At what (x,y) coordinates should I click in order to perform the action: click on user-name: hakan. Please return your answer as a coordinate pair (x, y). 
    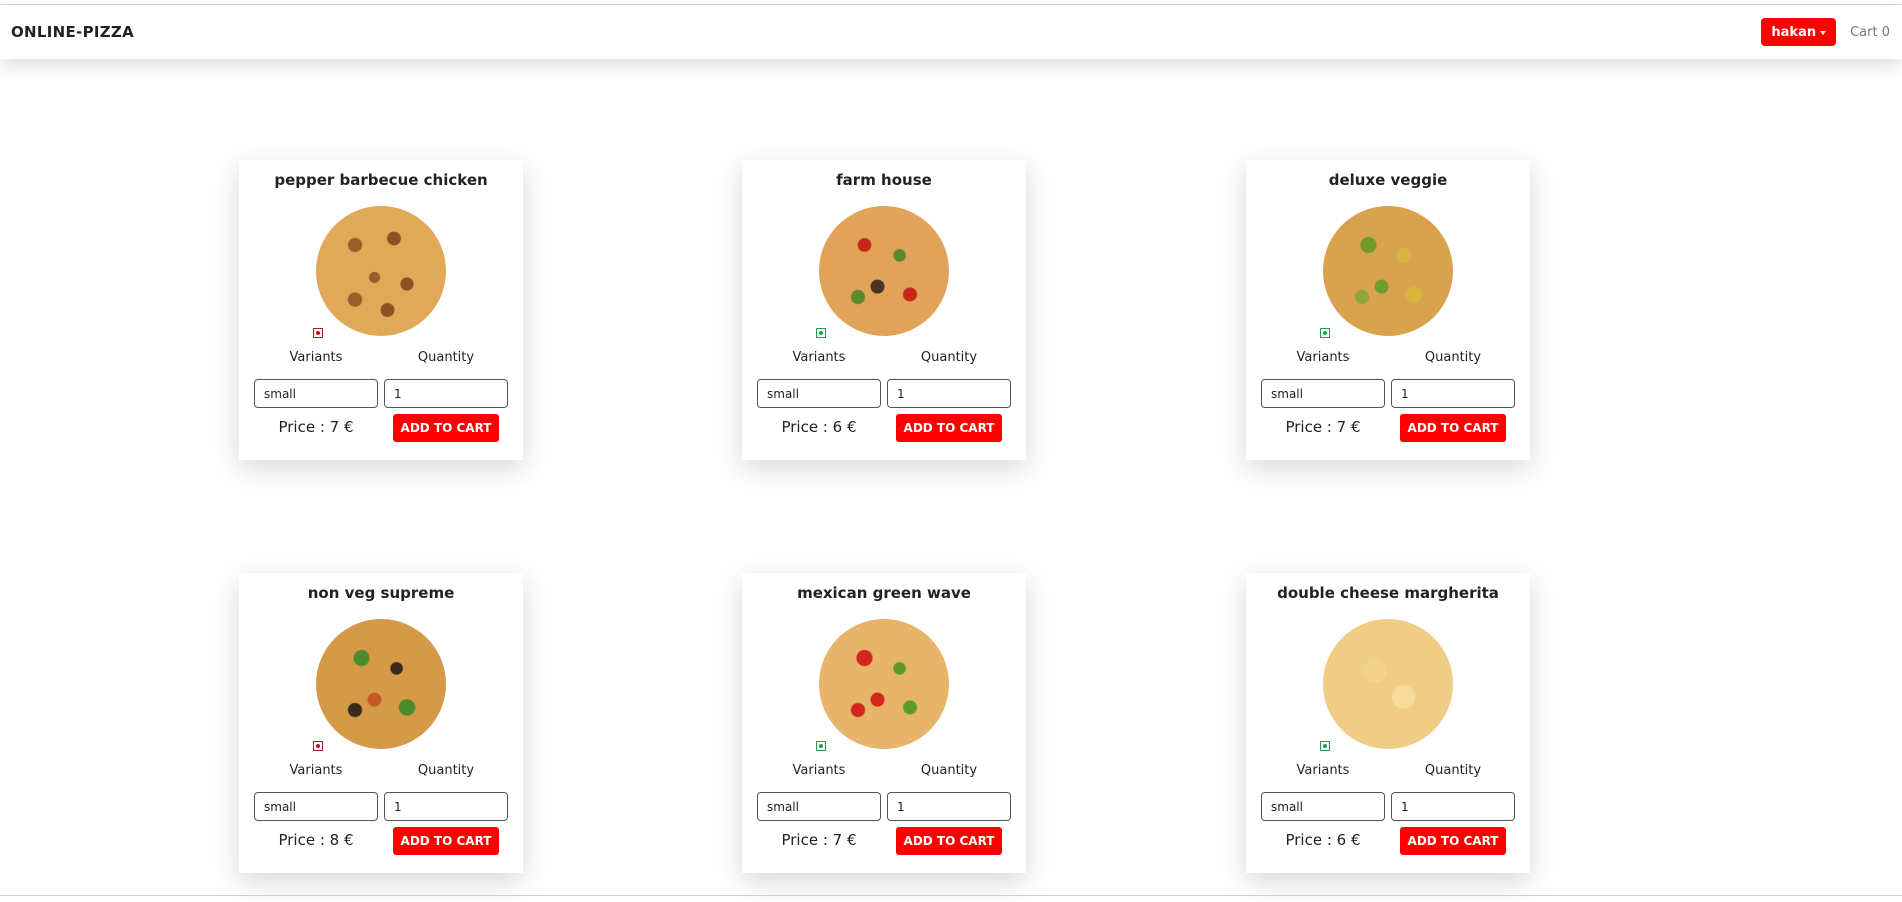
    Looking at the image, I should click on (1794, 32).